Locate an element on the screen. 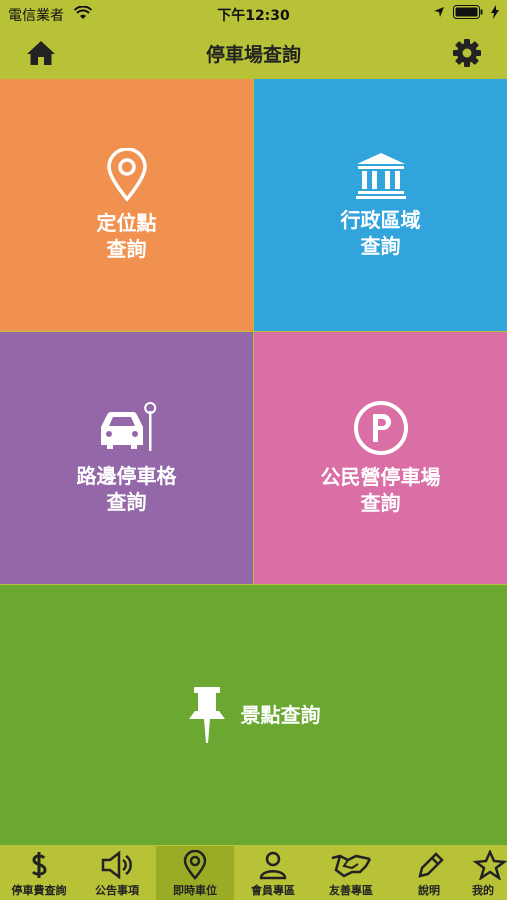 Image resolution: width=507 pixels, height=900 pixels. tab-help: 說明 is located at coordinates (429, 873).